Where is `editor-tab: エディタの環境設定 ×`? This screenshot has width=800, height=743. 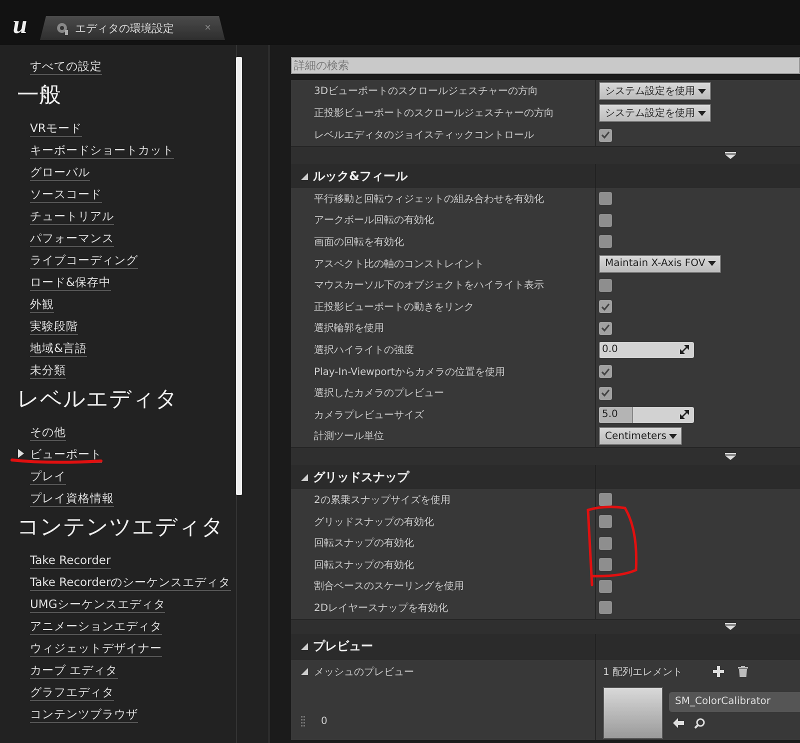 editor-tab: エディタの環境設定 × is located at coordinates (132, 28).